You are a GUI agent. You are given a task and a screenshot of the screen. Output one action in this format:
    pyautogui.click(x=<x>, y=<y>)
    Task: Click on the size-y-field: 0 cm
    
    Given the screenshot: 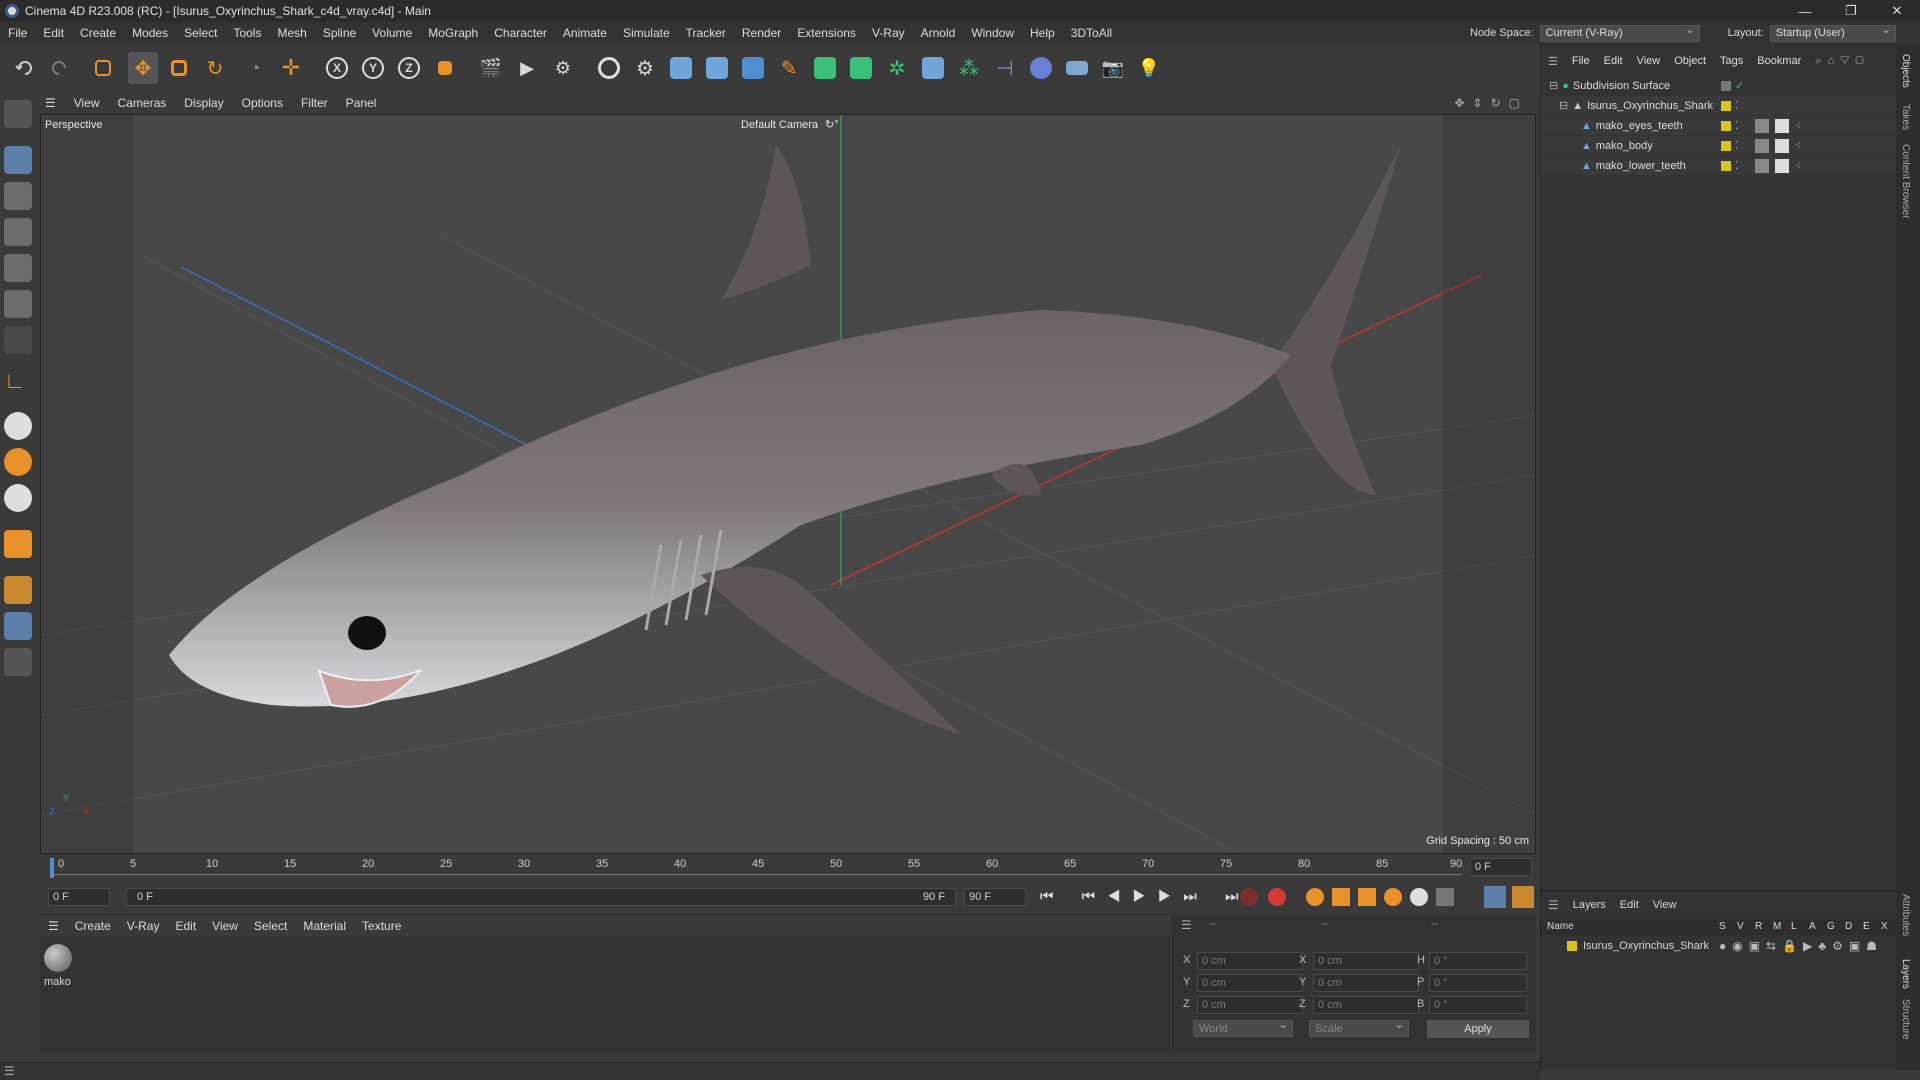 What is the action you would take?
    pyautogui.click(x=1366, y=983)
    